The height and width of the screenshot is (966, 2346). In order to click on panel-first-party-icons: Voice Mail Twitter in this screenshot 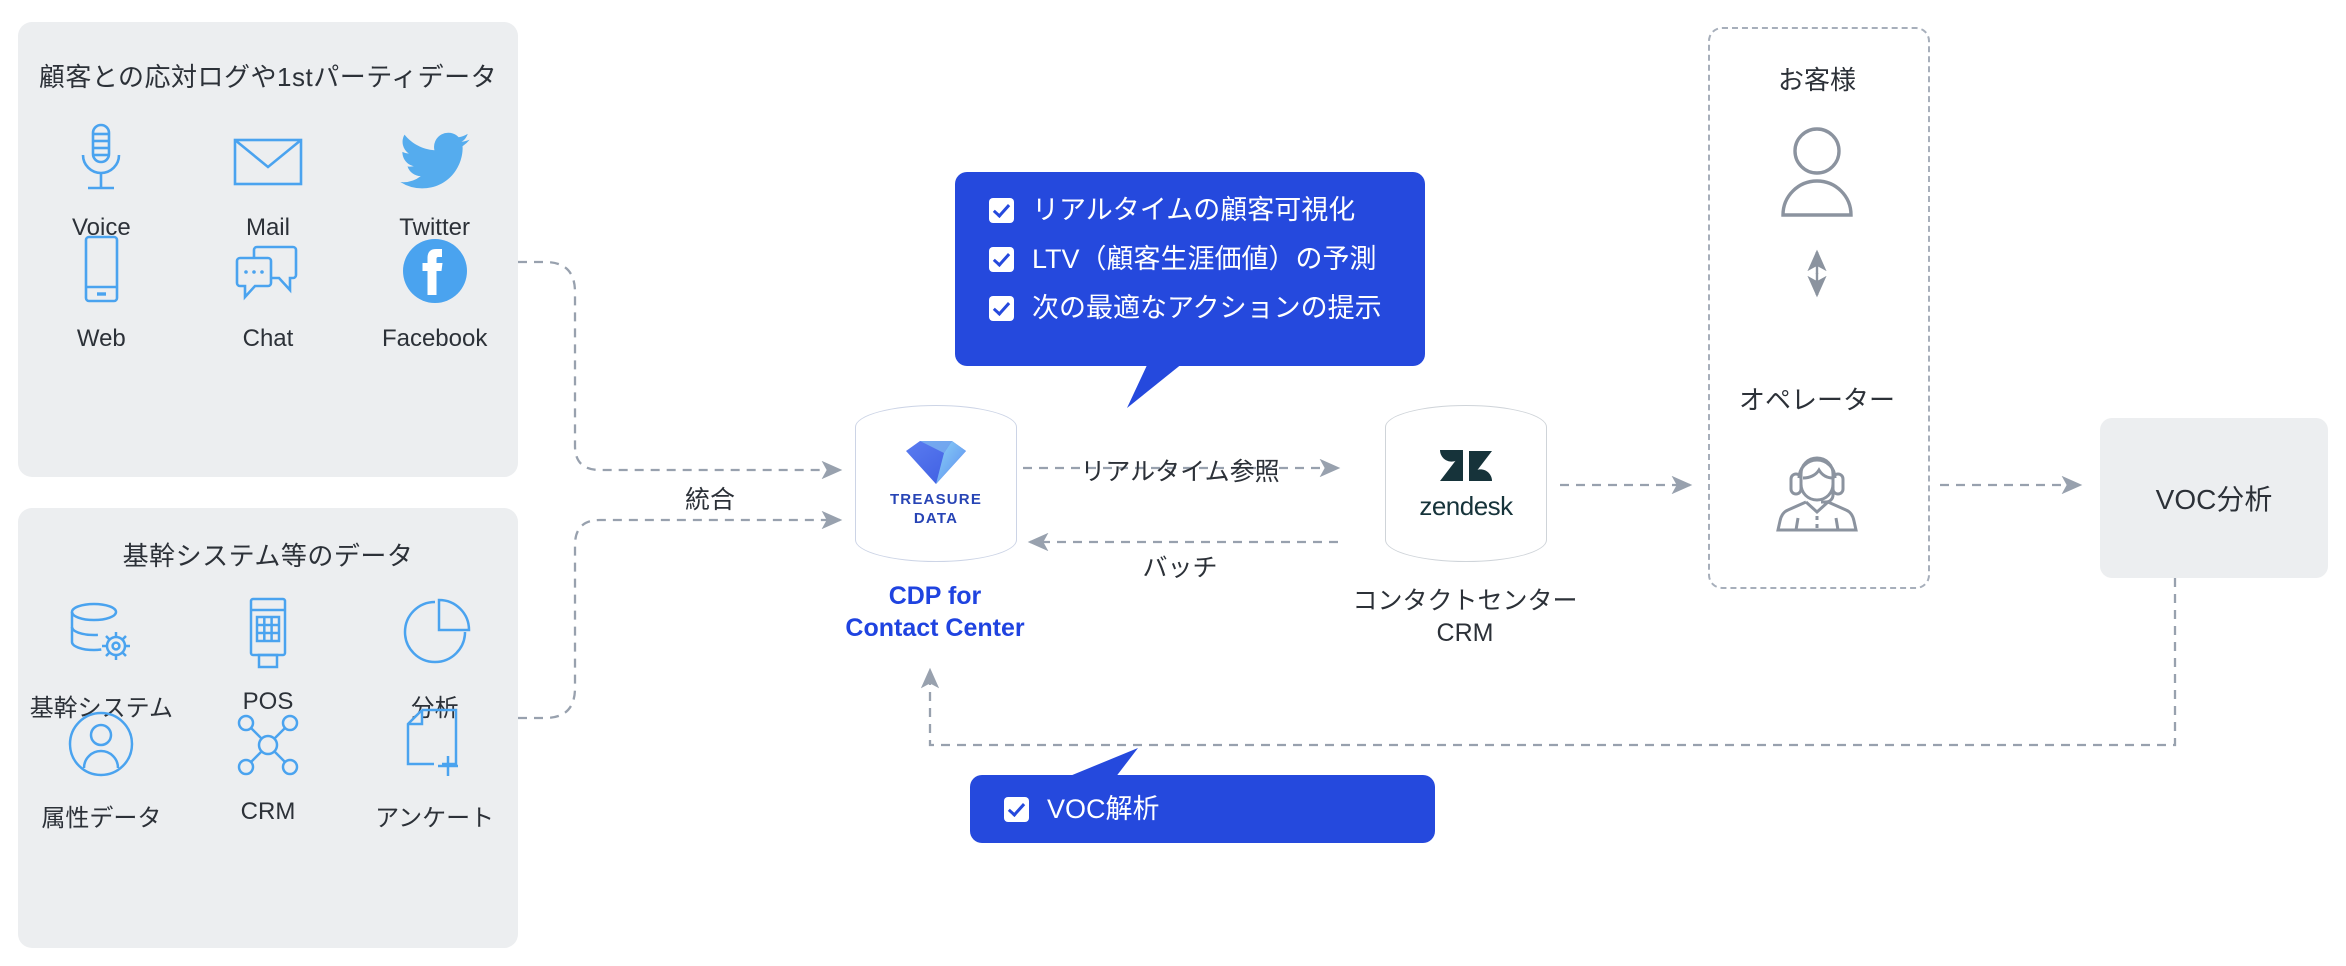, I will do `click(268, 178)`.